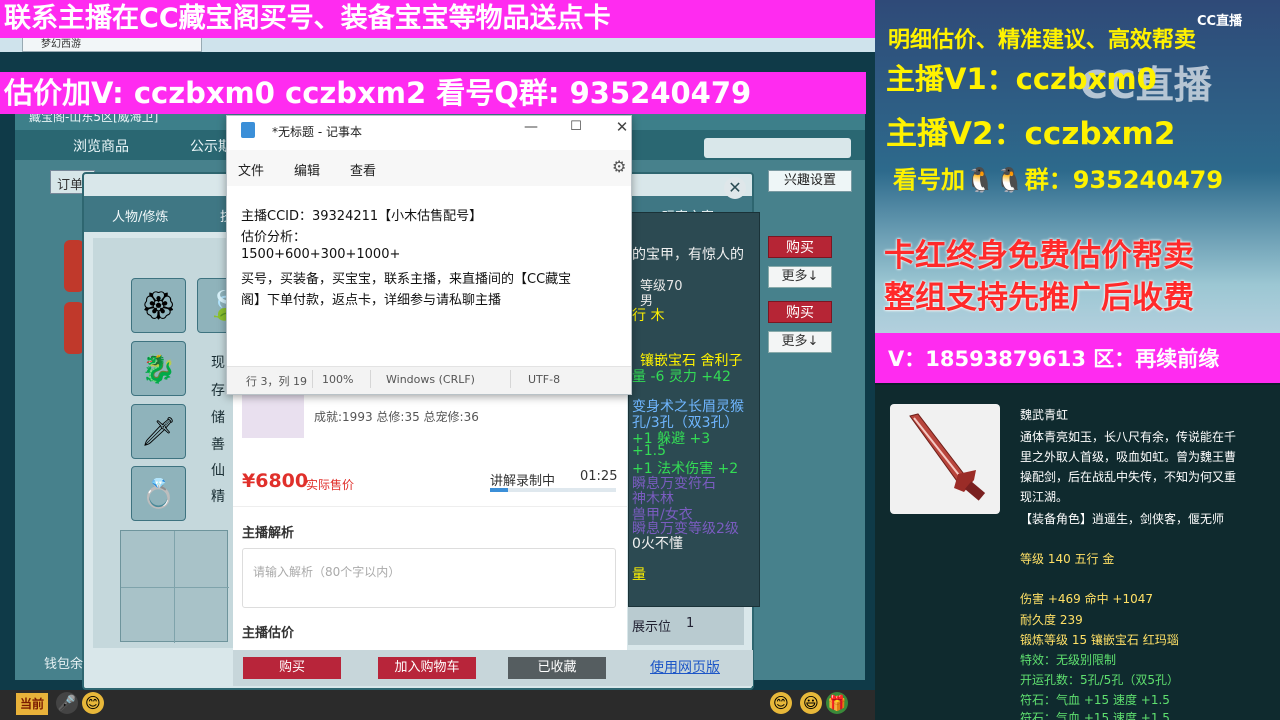 This screenshot has height=720, width=1280. Describe the element at coordinates (317, 132) in the screenshot. I see `notepad-title: *无标题 - 记事本` at that location.